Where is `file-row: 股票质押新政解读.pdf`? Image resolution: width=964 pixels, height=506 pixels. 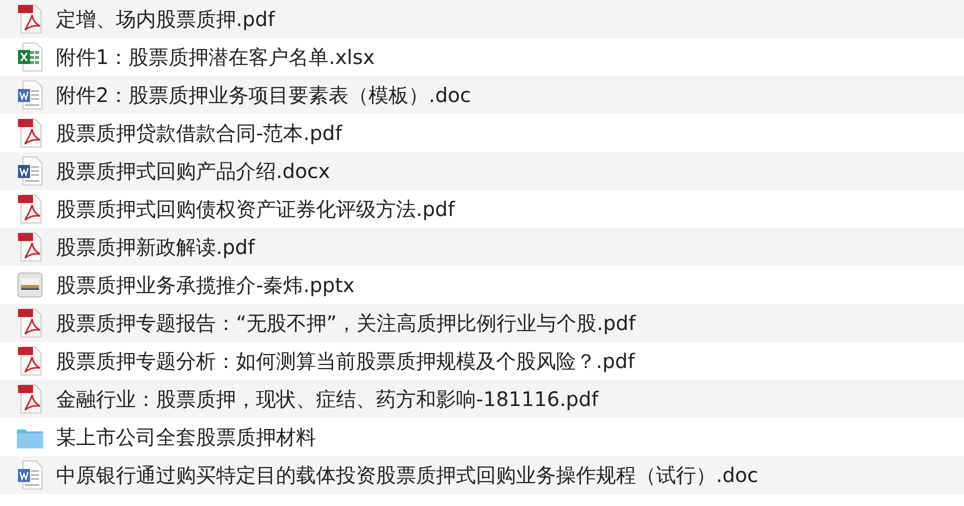 file-row: 股票质押新政解读.pdf is located at coordinates (482, 247).